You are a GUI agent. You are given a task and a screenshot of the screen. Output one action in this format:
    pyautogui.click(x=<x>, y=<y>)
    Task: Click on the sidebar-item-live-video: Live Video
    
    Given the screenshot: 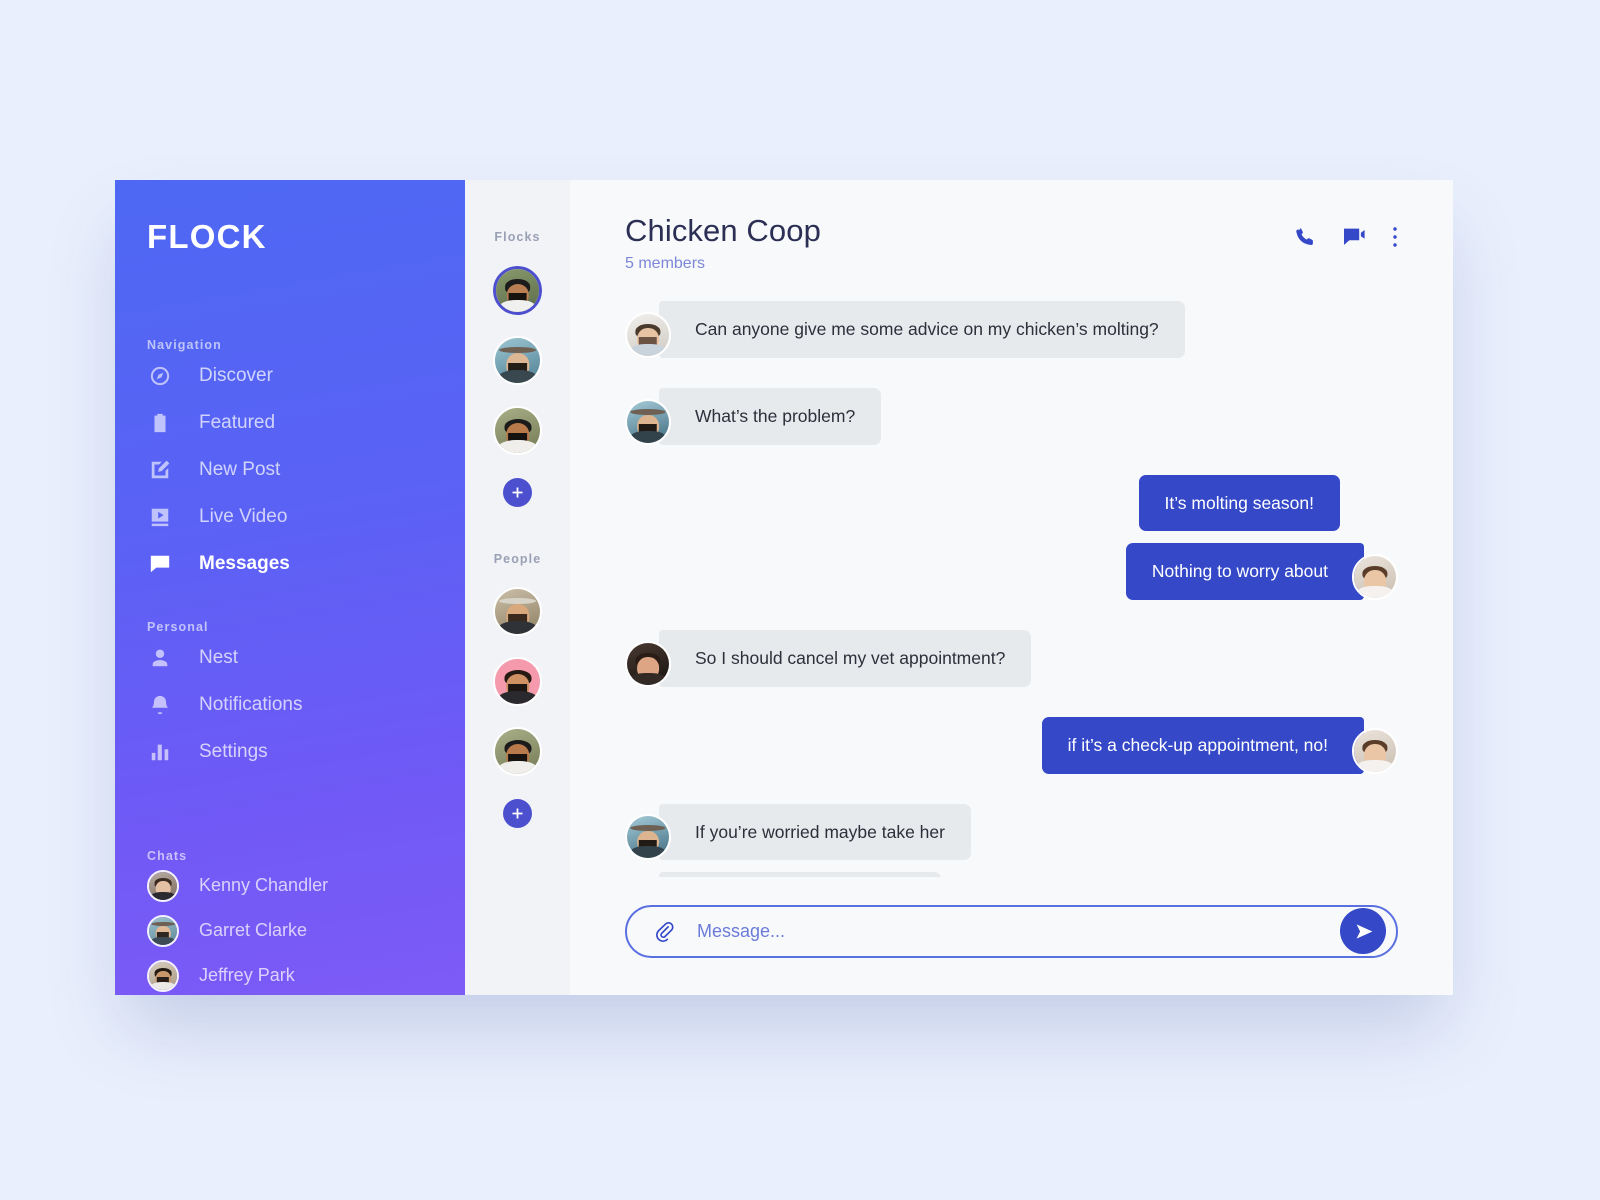 What is the action you would take?
    pyautogui.click(x=290, y=516)
    